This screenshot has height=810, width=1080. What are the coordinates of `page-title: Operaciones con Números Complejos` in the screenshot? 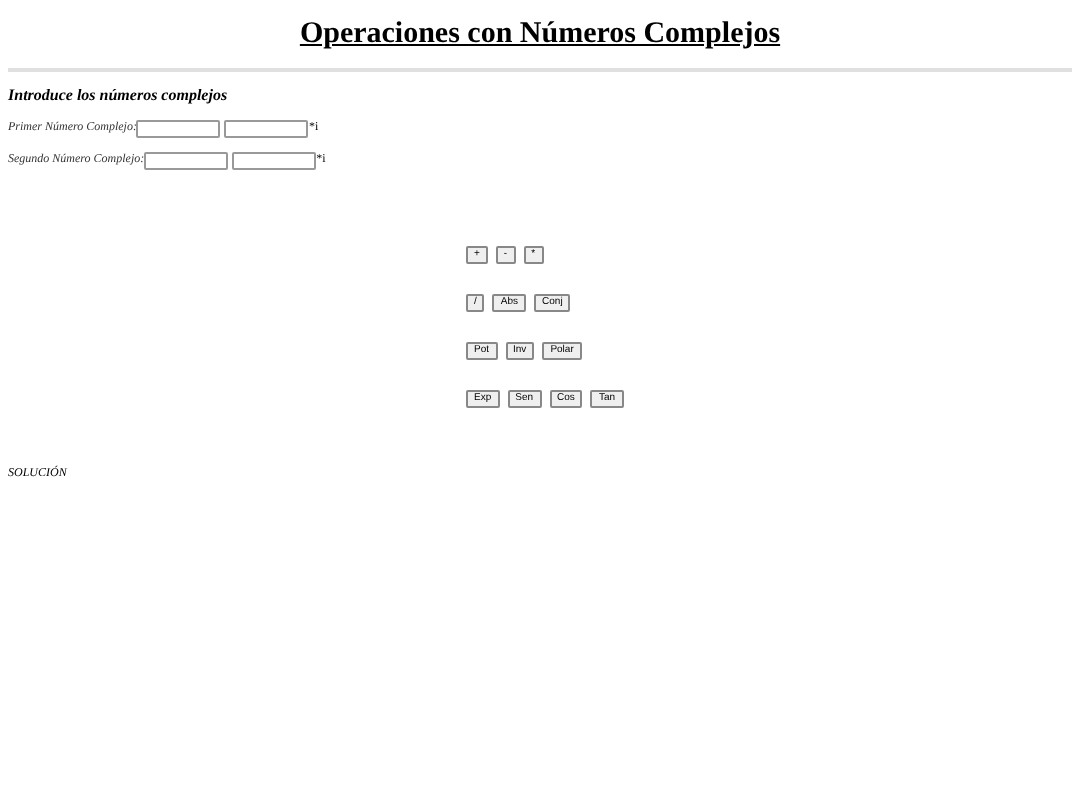 It's located at (540, 34).